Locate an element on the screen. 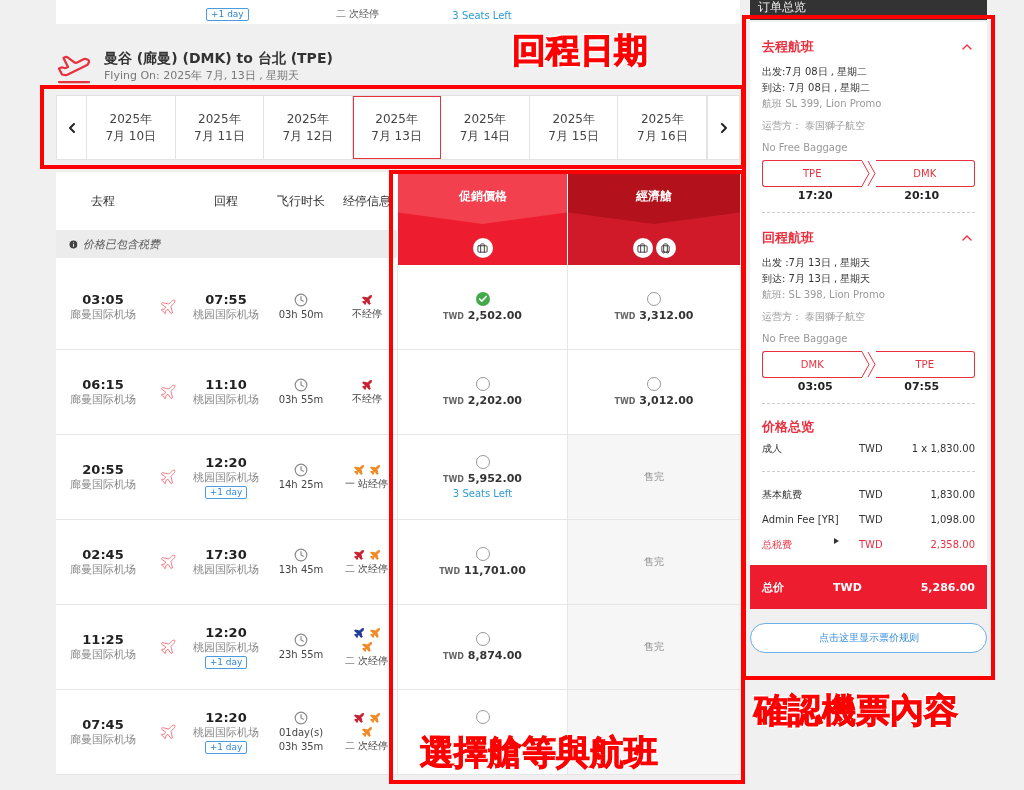 The height and width of the screenshot is (790, 1024). arrival-date: 到达: 7月 08日 , 星期二 is located at coordinates (817, 88).